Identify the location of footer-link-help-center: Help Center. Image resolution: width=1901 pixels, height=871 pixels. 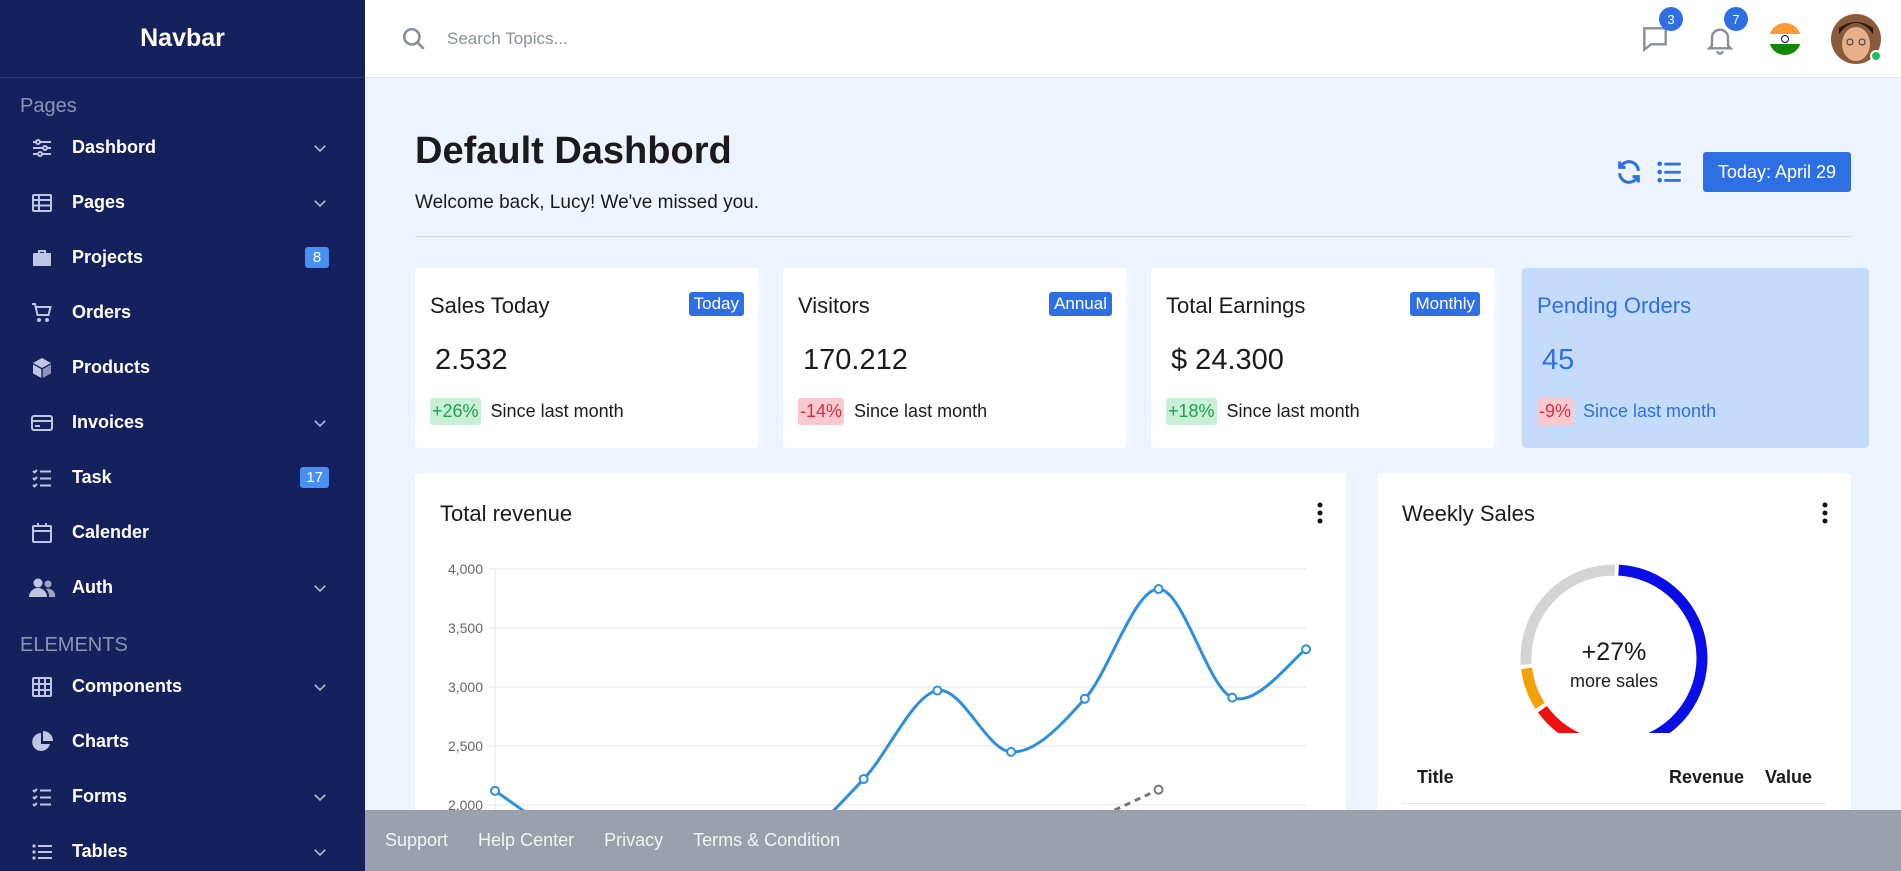
(526, 840).